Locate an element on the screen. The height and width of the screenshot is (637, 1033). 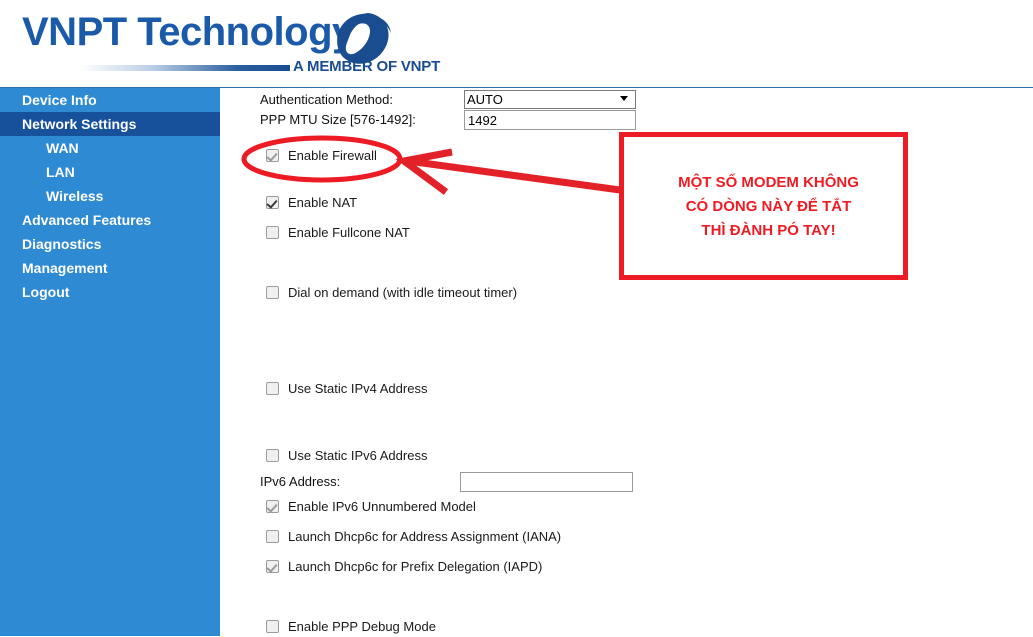
enable-fullcone-nat-checkbox is located at coordinates (272, 232).